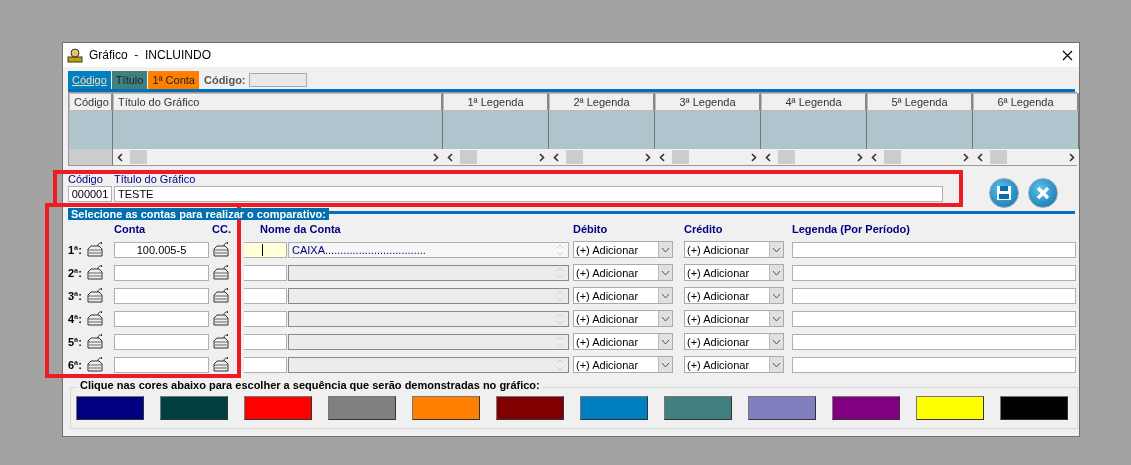 The width and height of the screenshot is (1131, 465). I want to click on spinner-icon, so click(560, 249).